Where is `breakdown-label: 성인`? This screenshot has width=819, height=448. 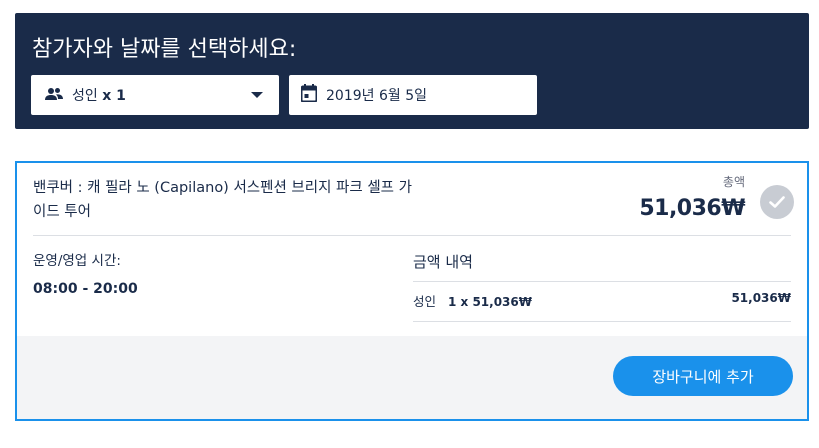
breakdown-label: 성인 is located at coordinates (425, 301).